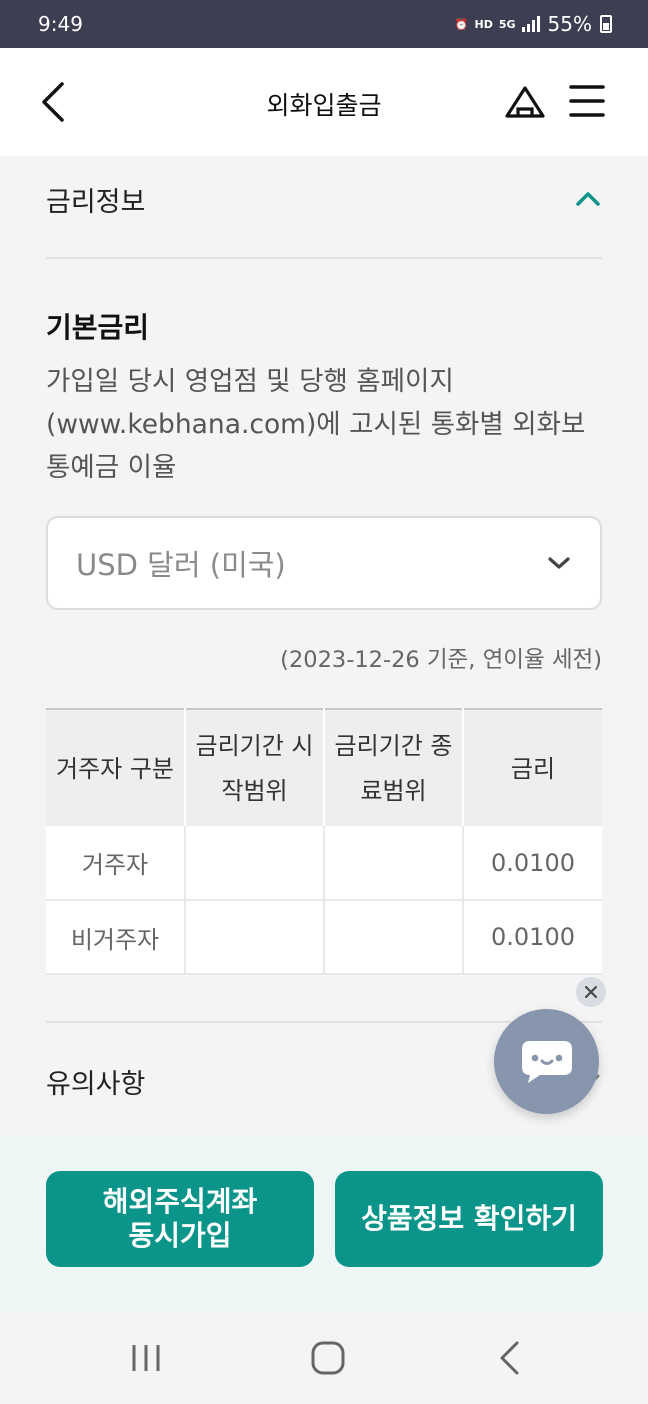  What do you see at coordinates (507, 24) in the screenshot?
I see `5g-icon: 5G` at bounding box center [507, 24].